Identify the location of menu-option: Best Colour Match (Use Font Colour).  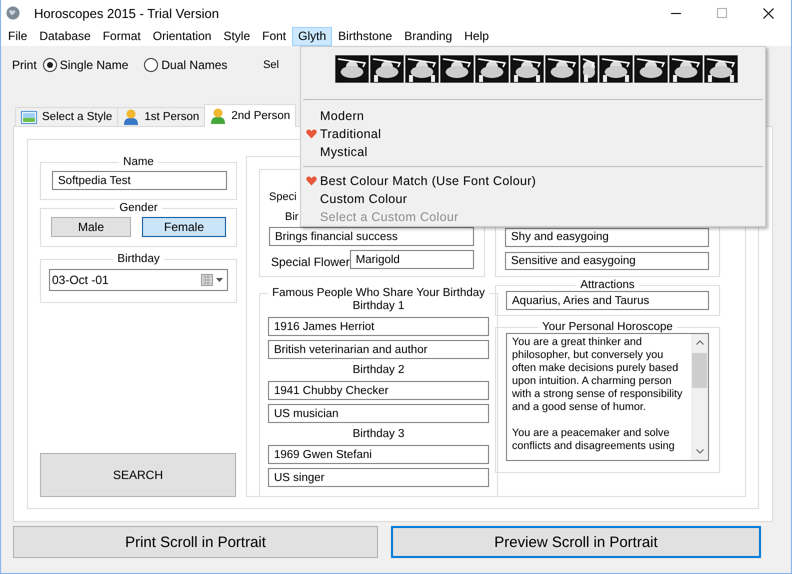
(533, 181).